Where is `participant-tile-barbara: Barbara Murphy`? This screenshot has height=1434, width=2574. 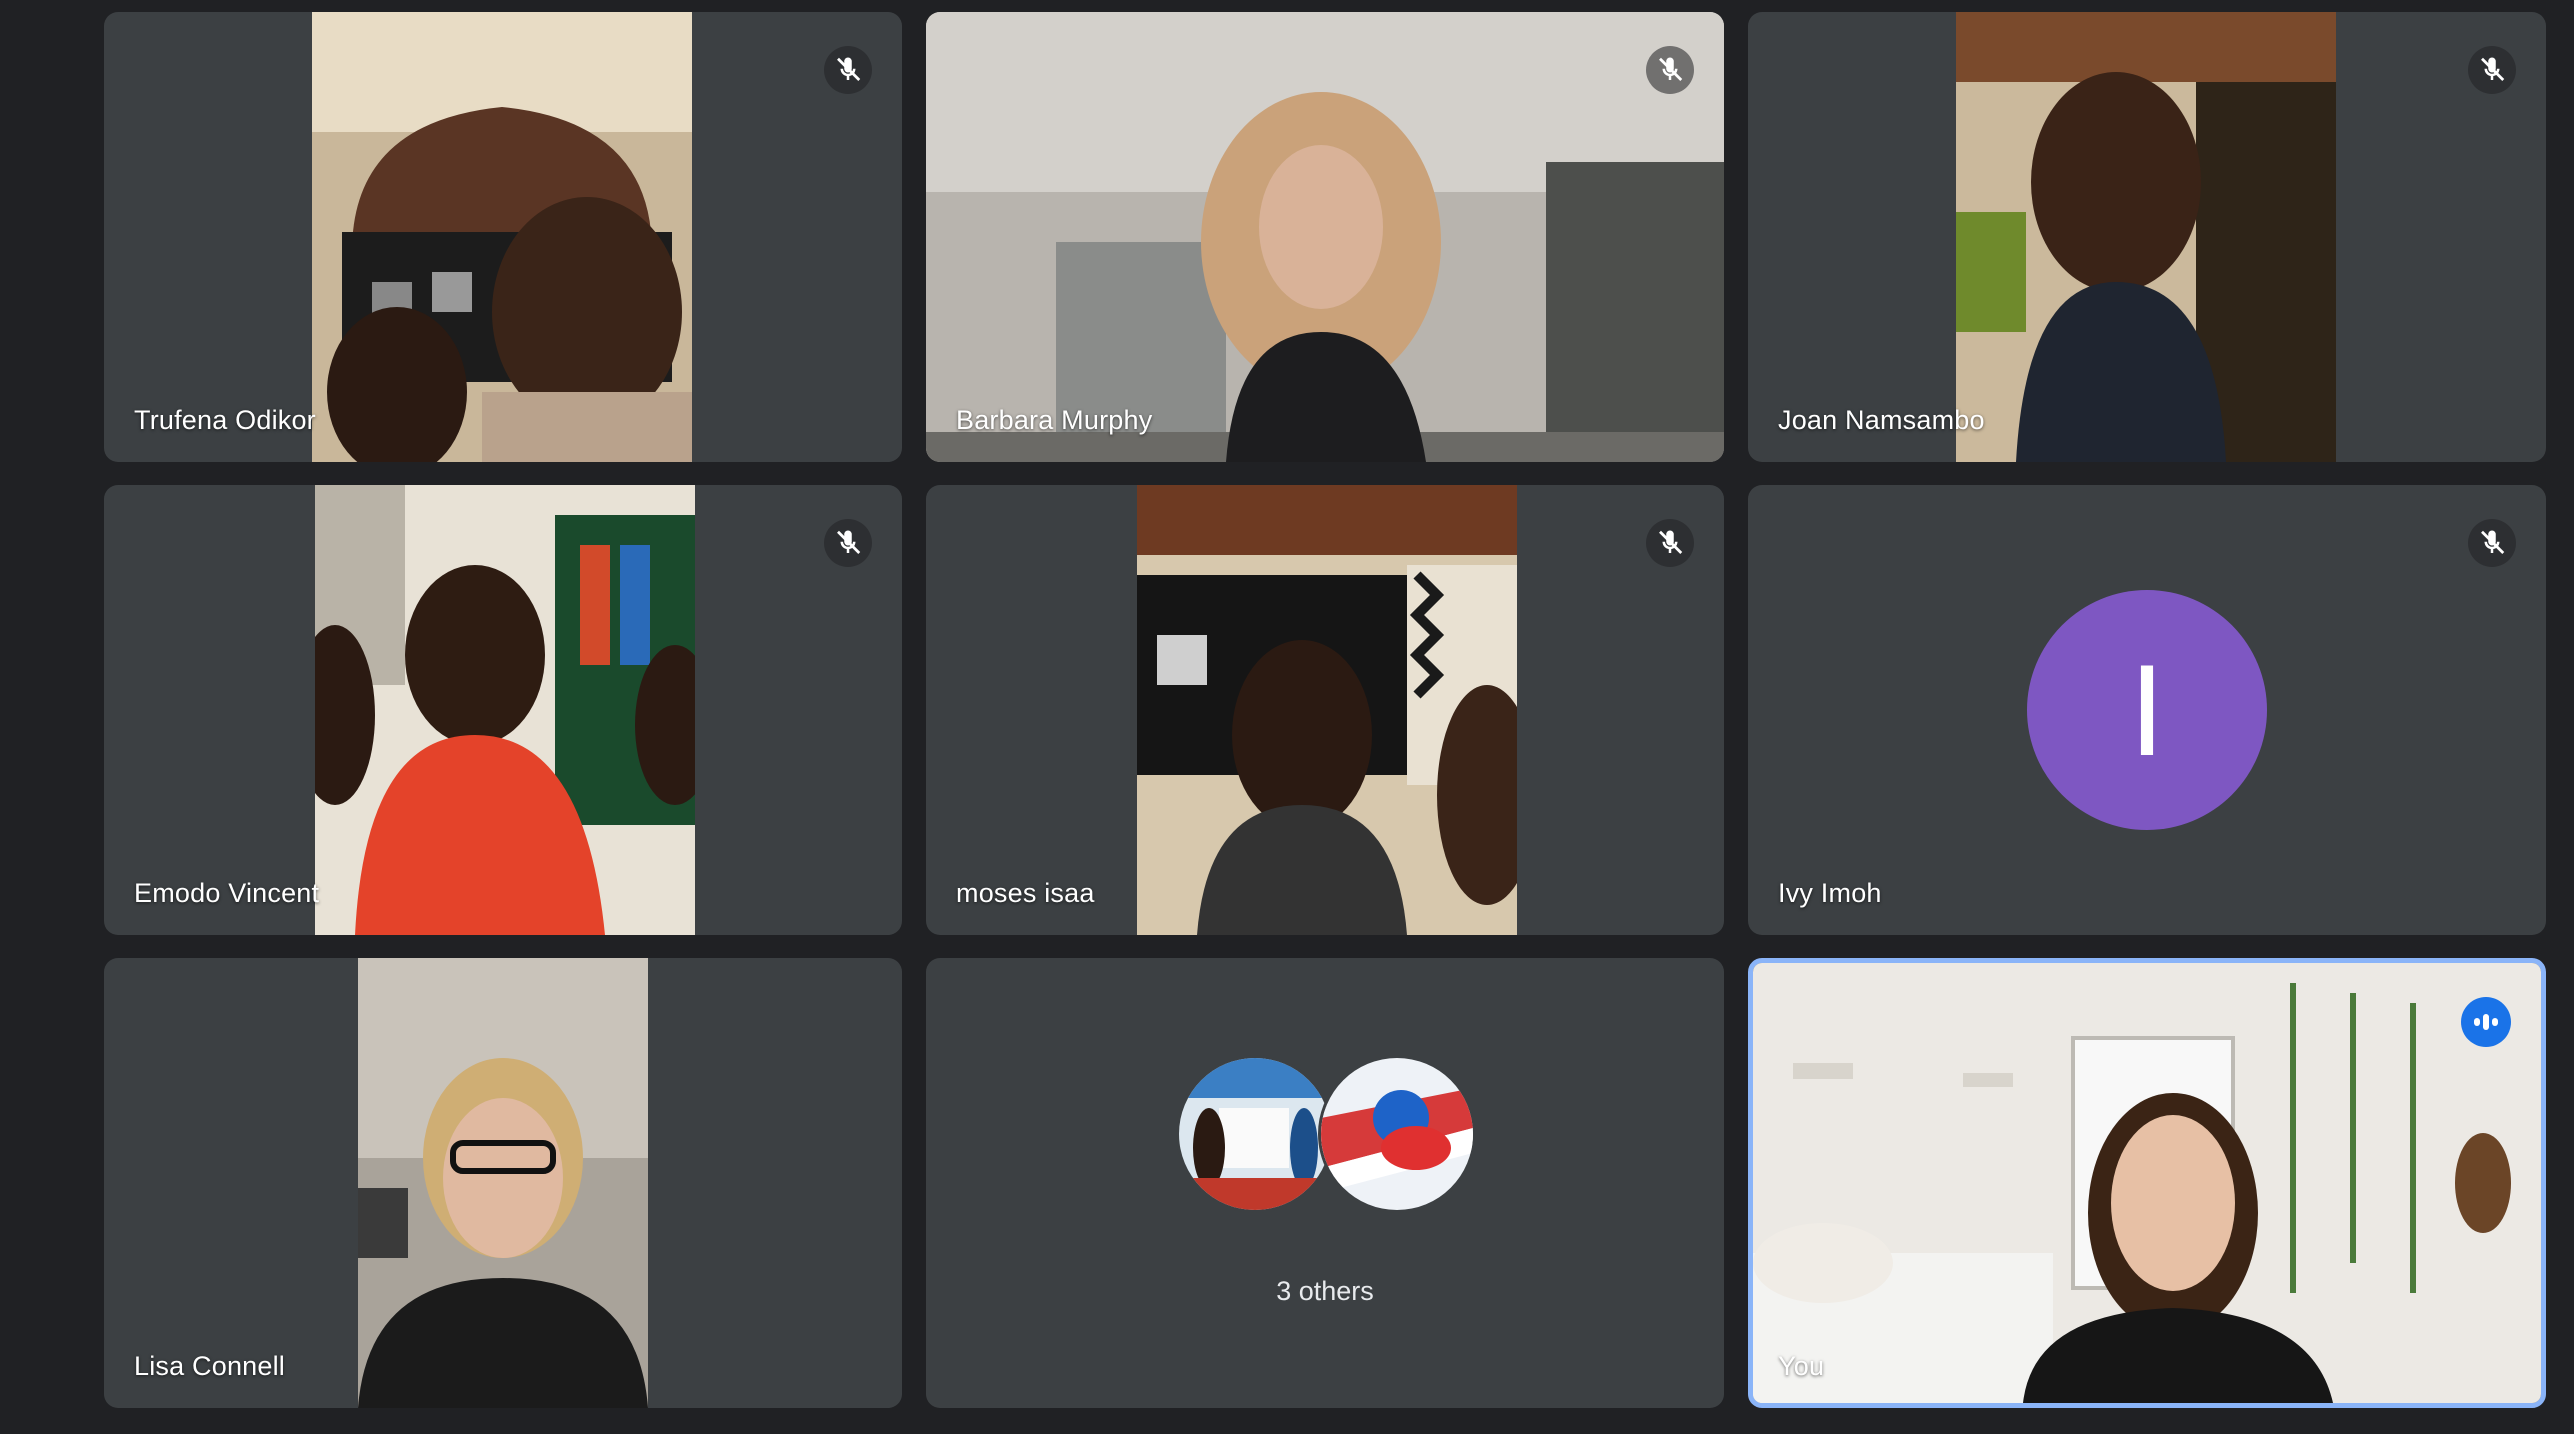 participant-tile-barbara: Barbara Murphy is located at coordinates (1325, 237).